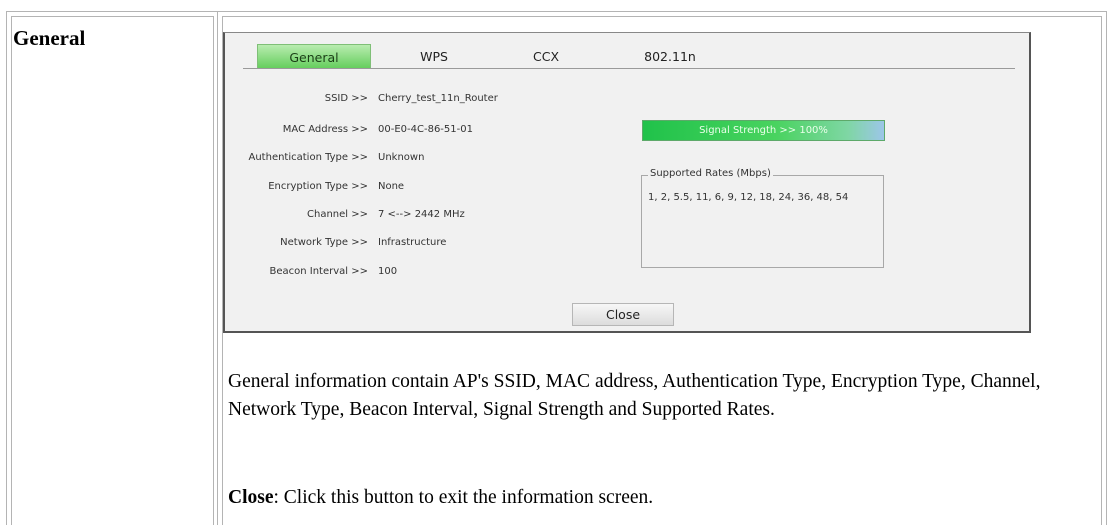 The height and width of the screenshot is (525, 1113). Describe the element at coordinates (546, 56) in the screenshot. I see `tab-ccx: CCX` at that location.